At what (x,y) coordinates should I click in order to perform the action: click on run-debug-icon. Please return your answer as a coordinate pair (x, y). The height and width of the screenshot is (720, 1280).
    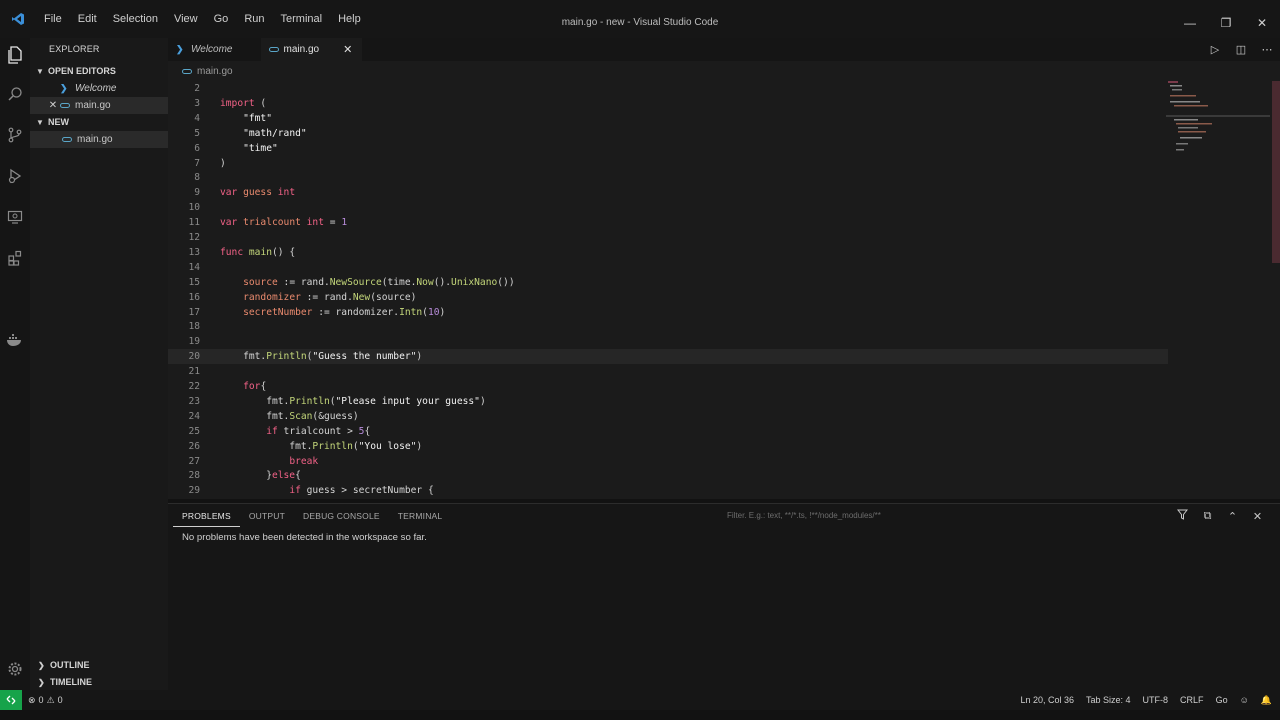
    Looking at the image, I should click on (15, 176).